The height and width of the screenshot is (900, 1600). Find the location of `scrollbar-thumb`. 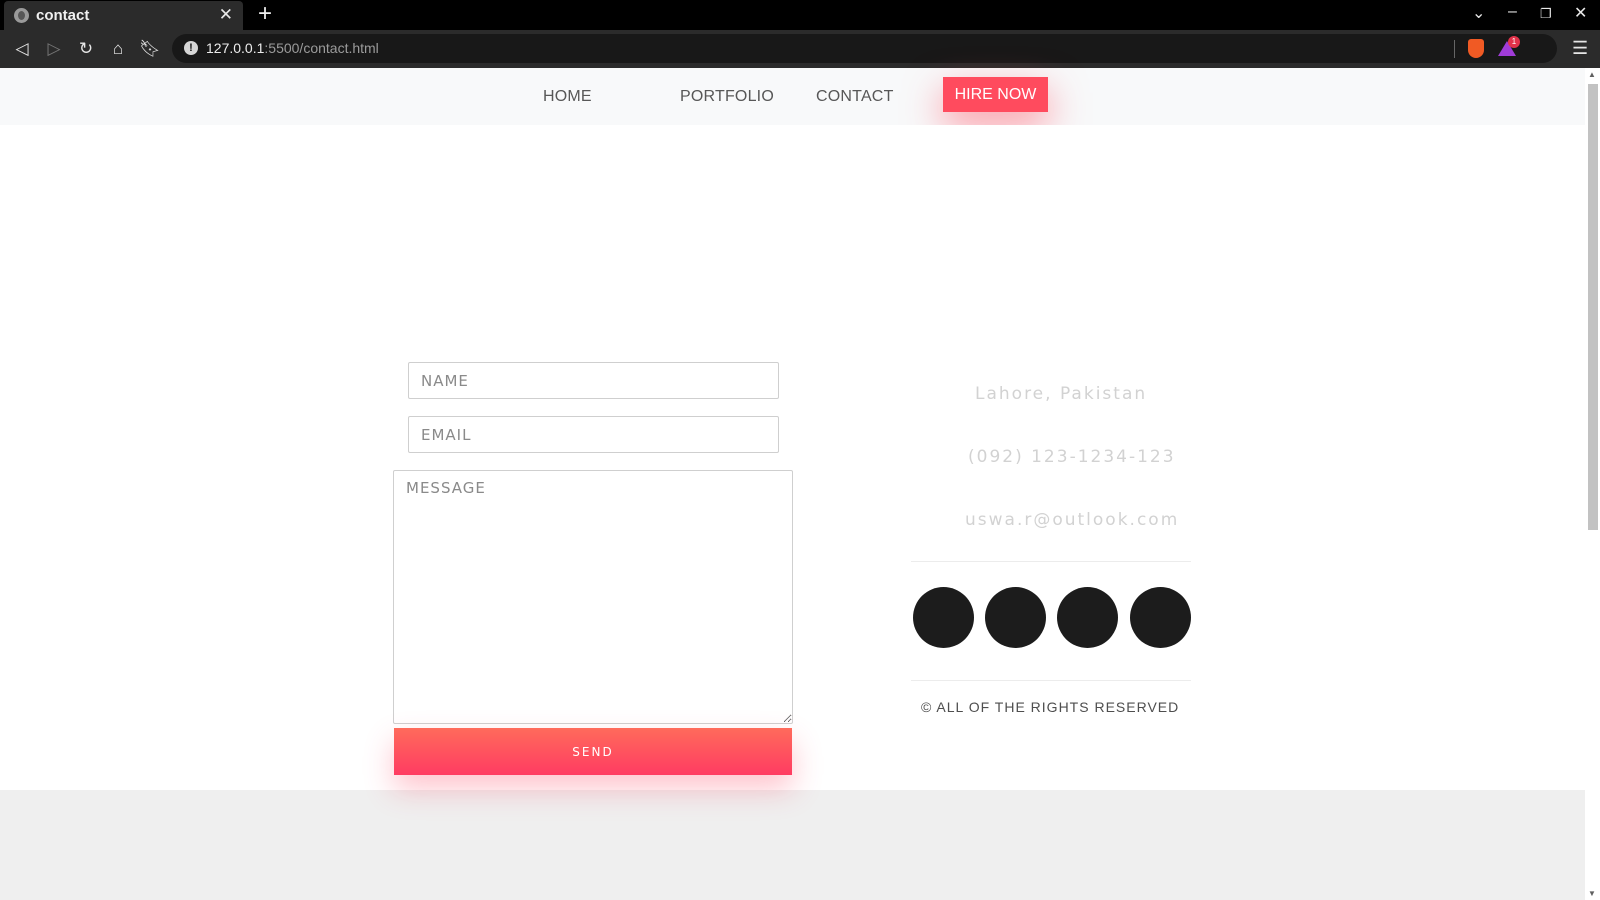

scrollbar-thumb is located at coordinates (1593, 307).